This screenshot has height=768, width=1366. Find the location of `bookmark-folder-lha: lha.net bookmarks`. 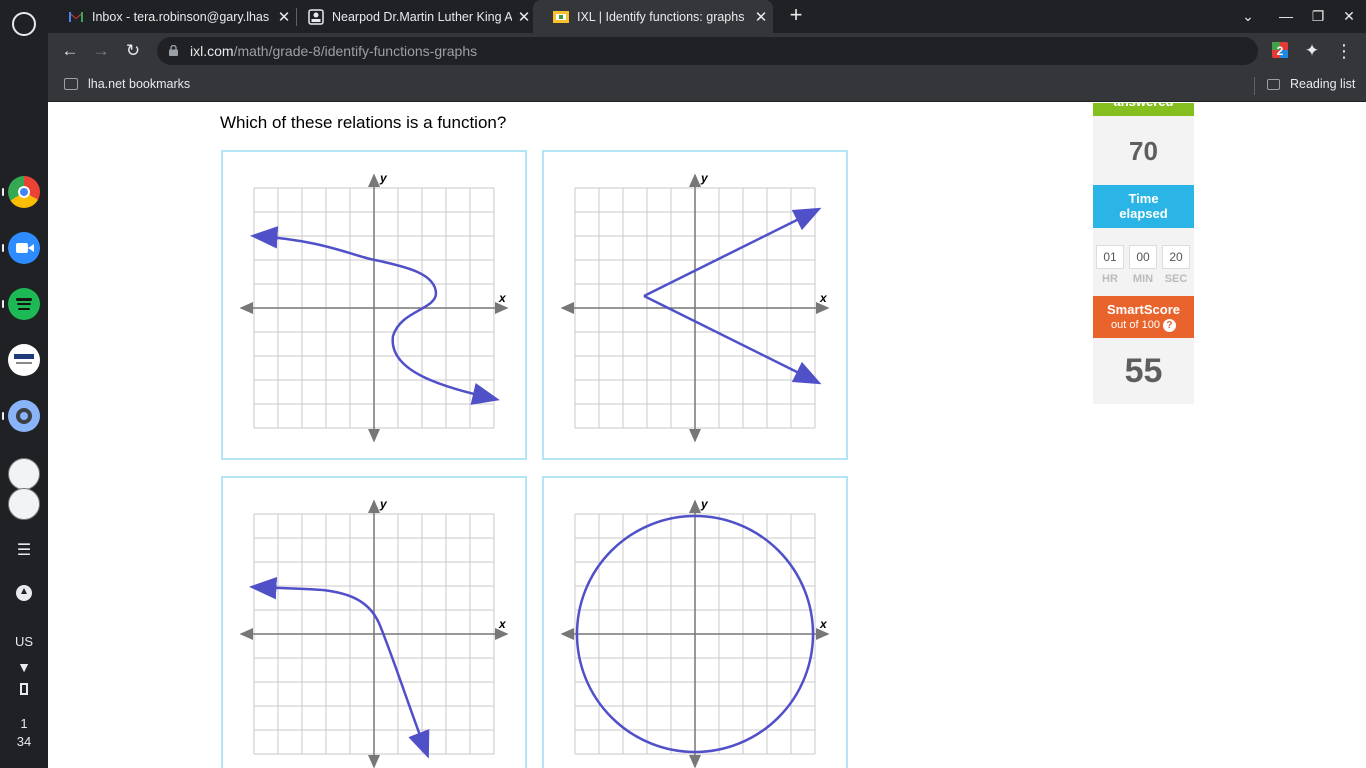

bookmark-folder-lha: lha.net bookmarks is located at coordinates (127, 84).